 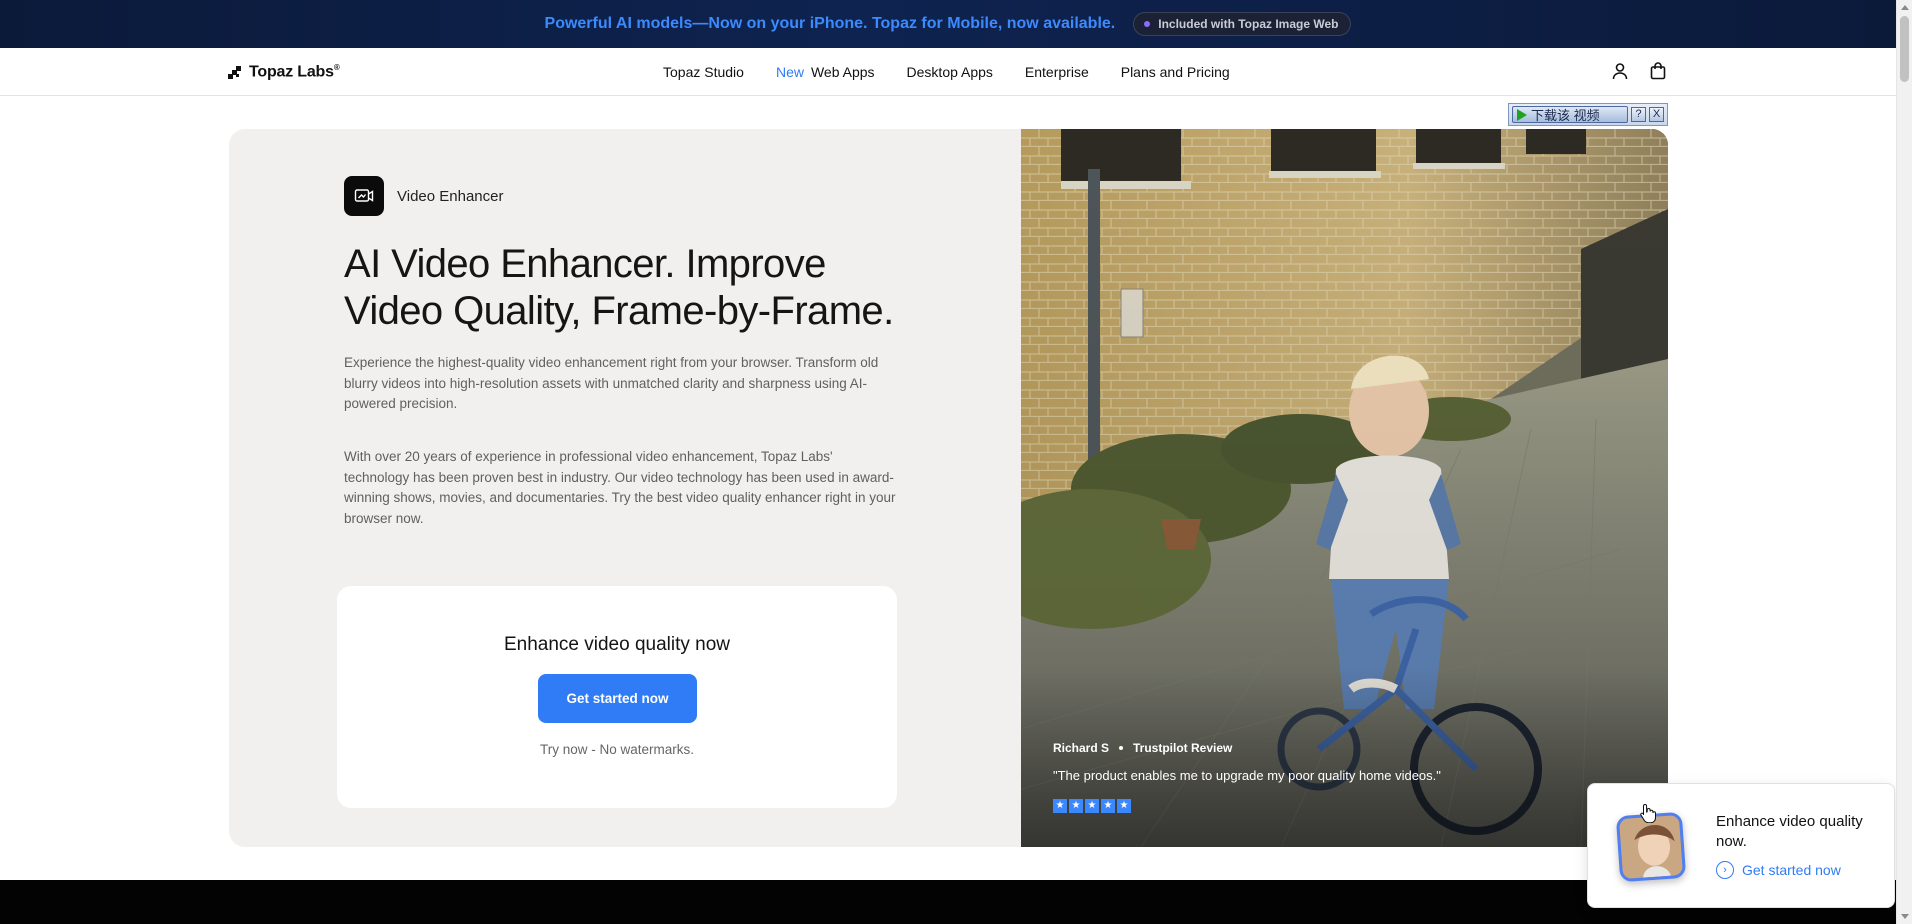 What do you see at coordinates (1183, 748) in the screenshot?
I see `review-source: Trustpilot Review` at bounding box center [1183, 748].